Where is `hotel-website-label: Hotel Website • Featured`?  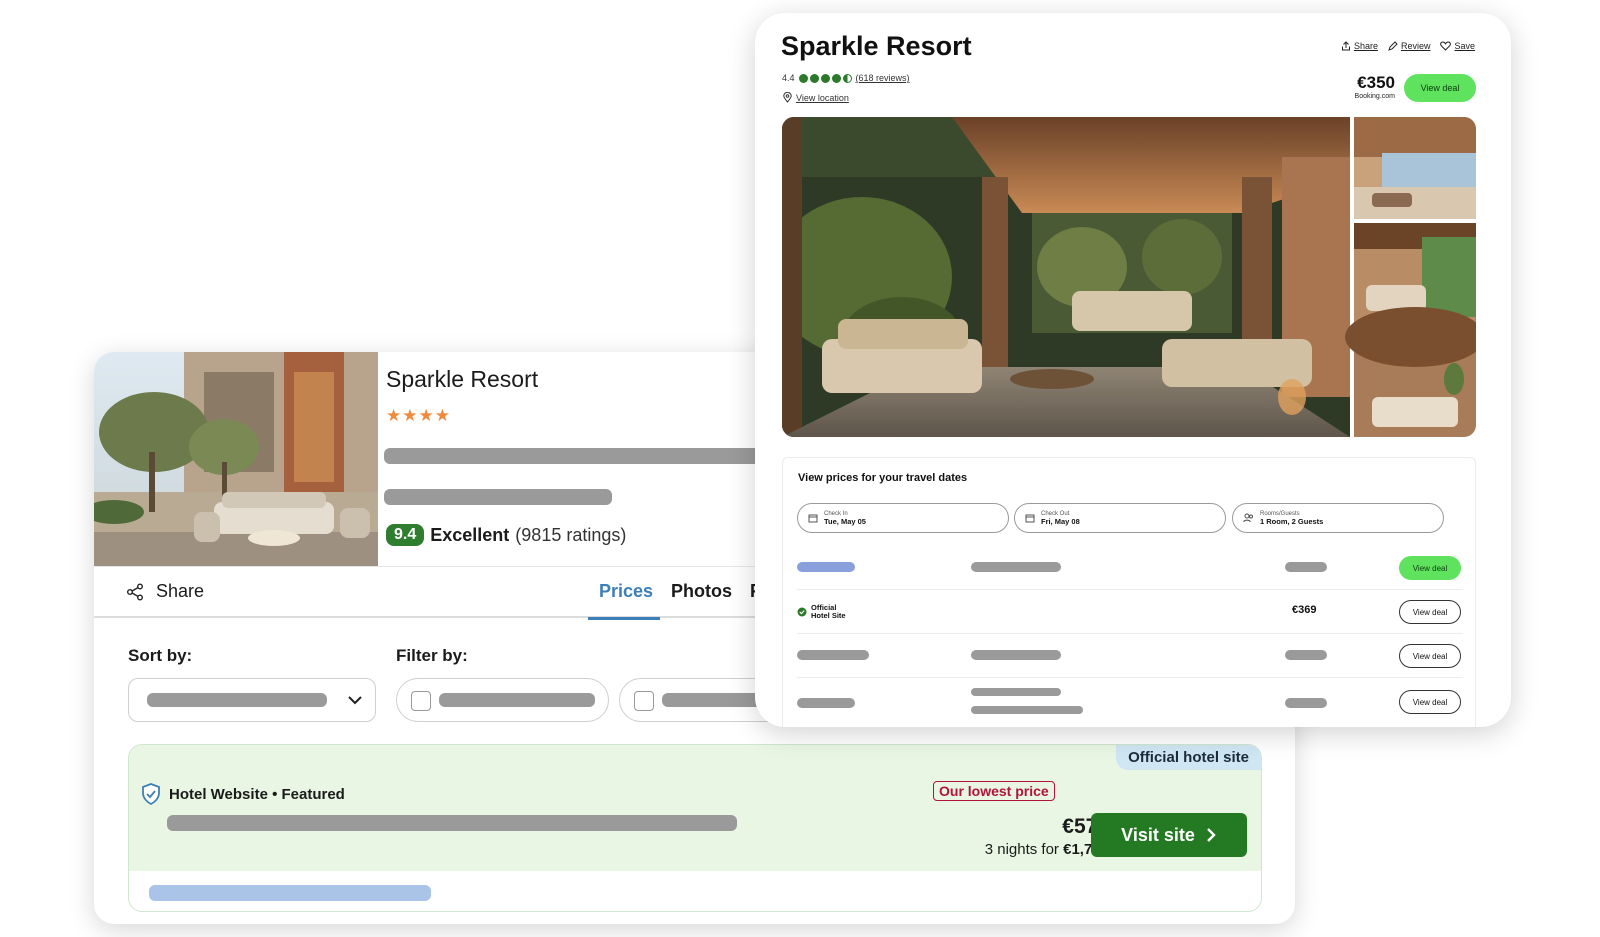 hotel-website-label: Hotel Website • Featured is located at coordinates (243, 794).